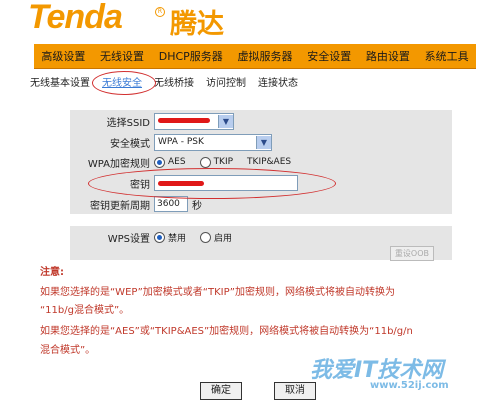  Describe the element at coordinates (295, 391) in the screenshot. I see `cancel-button: 取消` at that location.